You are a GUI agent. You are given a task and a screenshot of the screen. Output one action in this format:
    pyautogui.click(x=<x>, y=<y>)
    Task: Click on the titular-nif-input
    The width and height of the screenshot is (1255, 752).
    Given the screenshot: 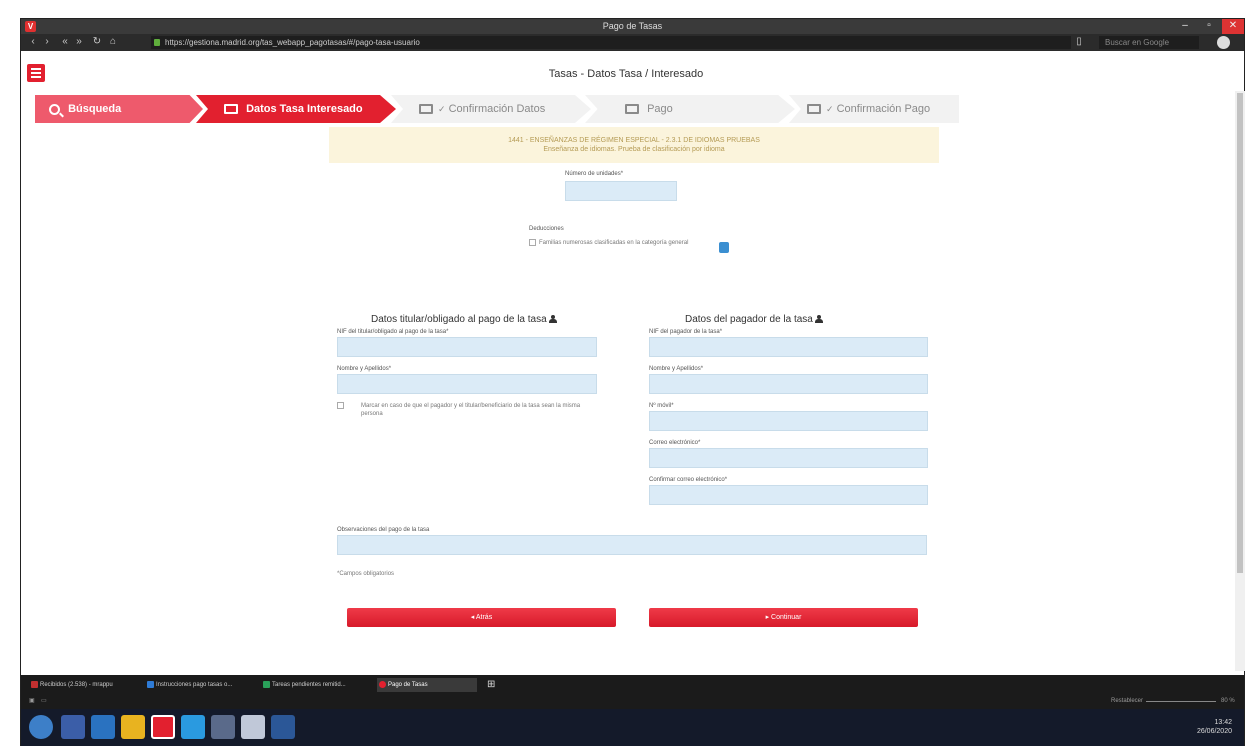 What is the action you would take?
    pyautogui.click(x=467, y=347)
    